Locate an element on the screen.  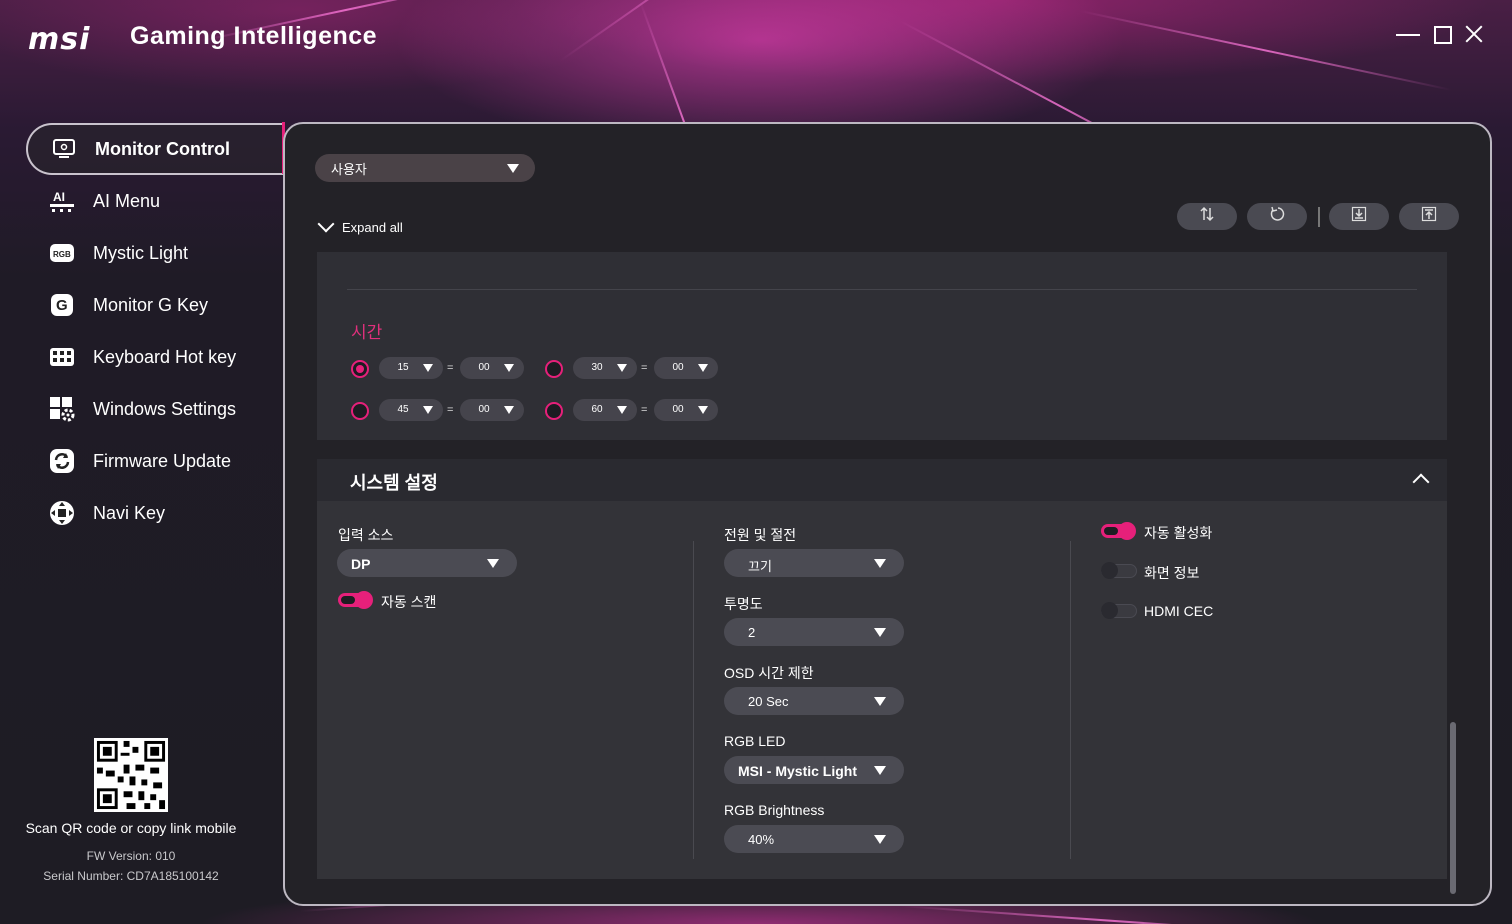
app-title: Gaming Intelligence is located at coordinates (254, 36).